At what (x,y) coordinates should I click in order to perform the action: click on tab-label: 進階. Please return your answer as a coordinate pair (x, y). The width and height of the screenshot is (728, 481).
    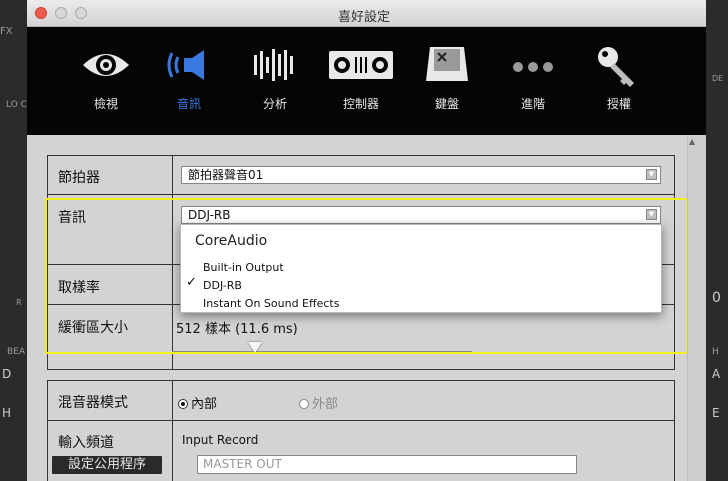
    Looking at the image, I should click on (532, 104).